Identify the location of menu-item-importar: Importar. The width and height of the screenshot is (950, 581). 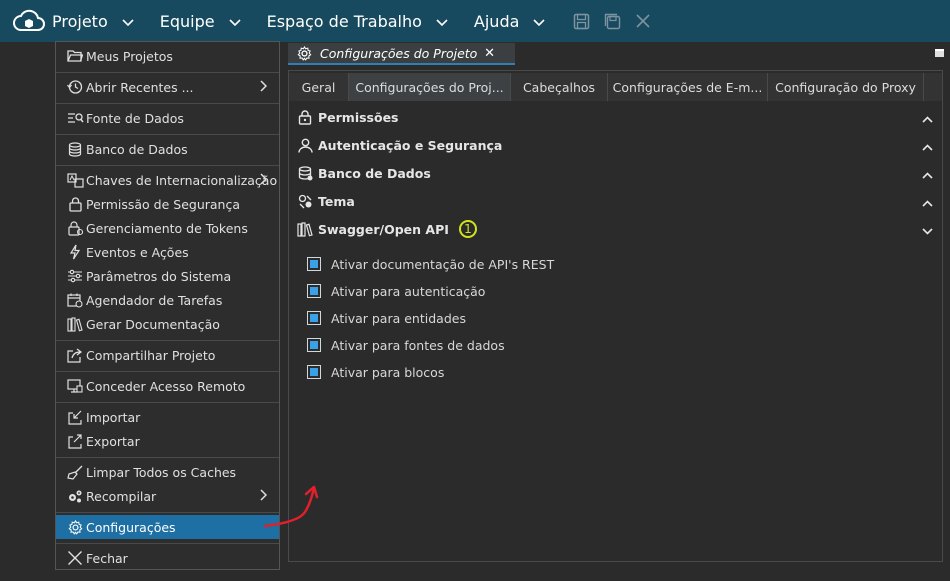
(167, 417).